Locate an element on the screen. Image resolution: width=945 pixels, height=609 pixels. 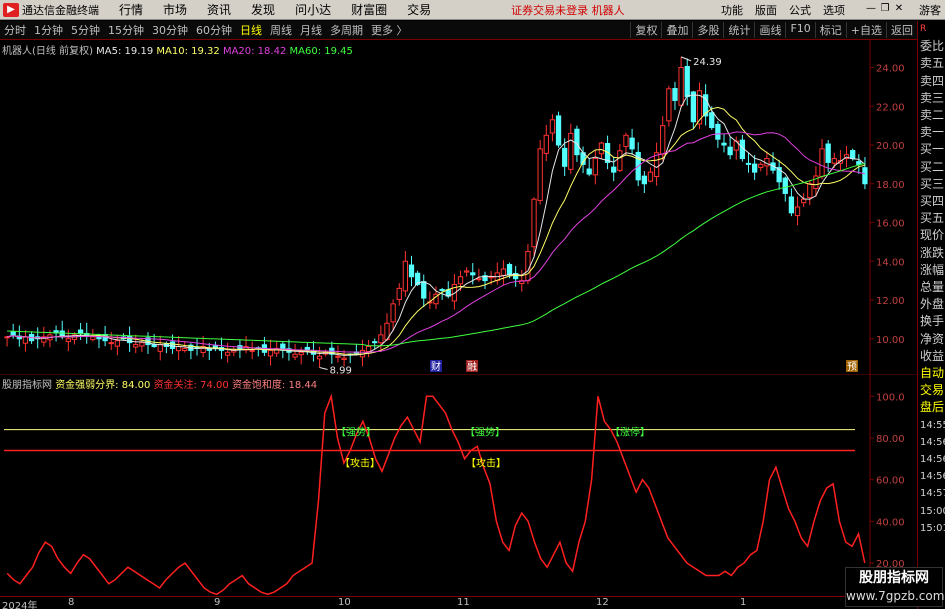
side-panel-item: 总量 is located at coordinates (931, 287).